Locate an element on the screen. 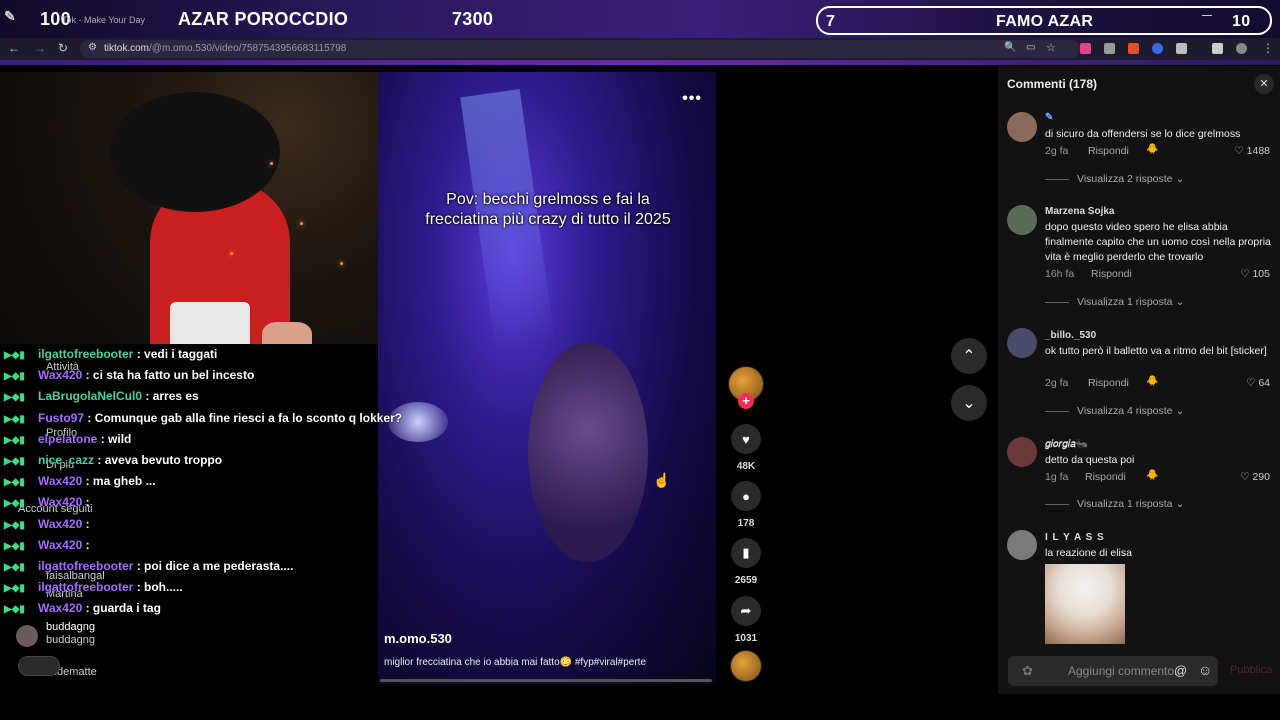 Image resolution: width=1280 pixels, height=720 pixels. video-progress-bar is located at coordinates (546, 680).